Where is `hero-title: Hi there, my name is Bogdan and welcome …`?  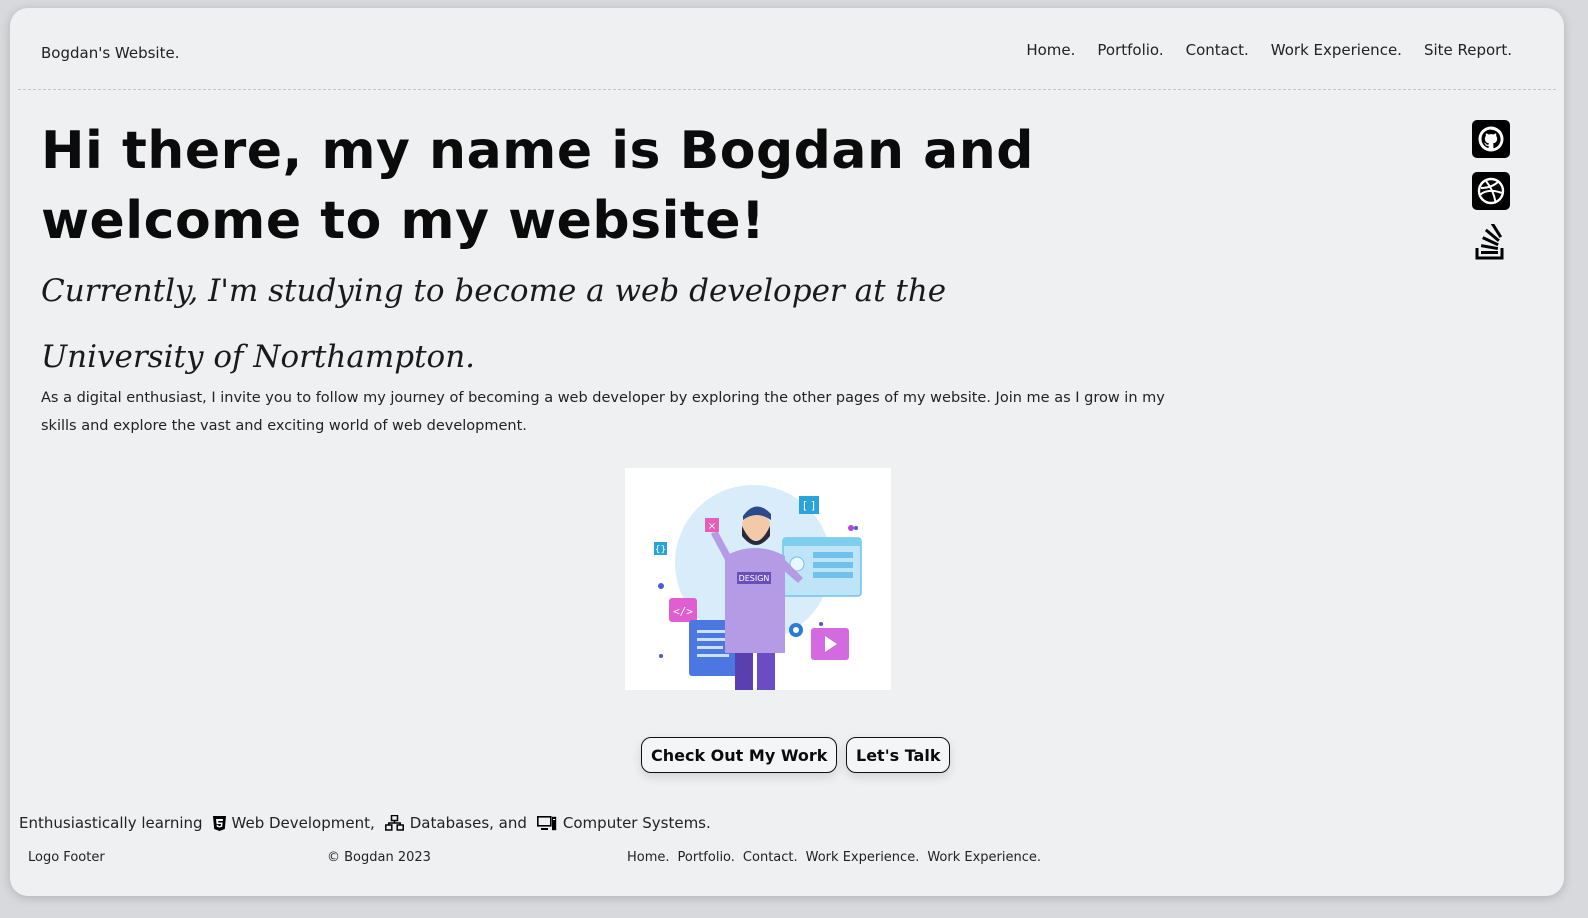
hero-title: Hi there, my name is Bogdan and welcome … is located at coordinates (541, 186).